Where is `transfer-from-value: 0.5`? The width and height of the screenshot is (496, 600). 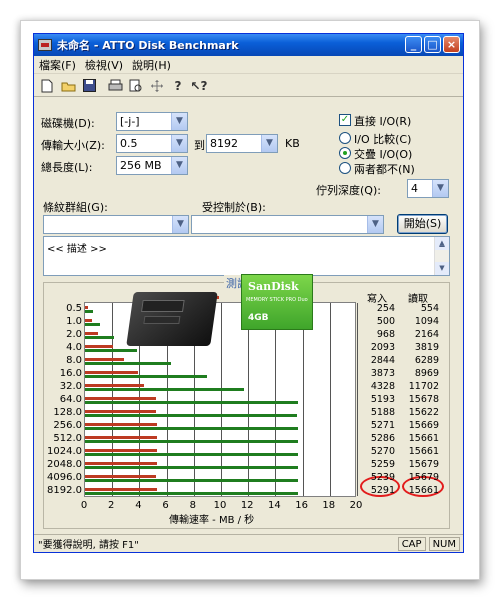 transfer-from-value: 0.5 is located at coordinates (129, 143).